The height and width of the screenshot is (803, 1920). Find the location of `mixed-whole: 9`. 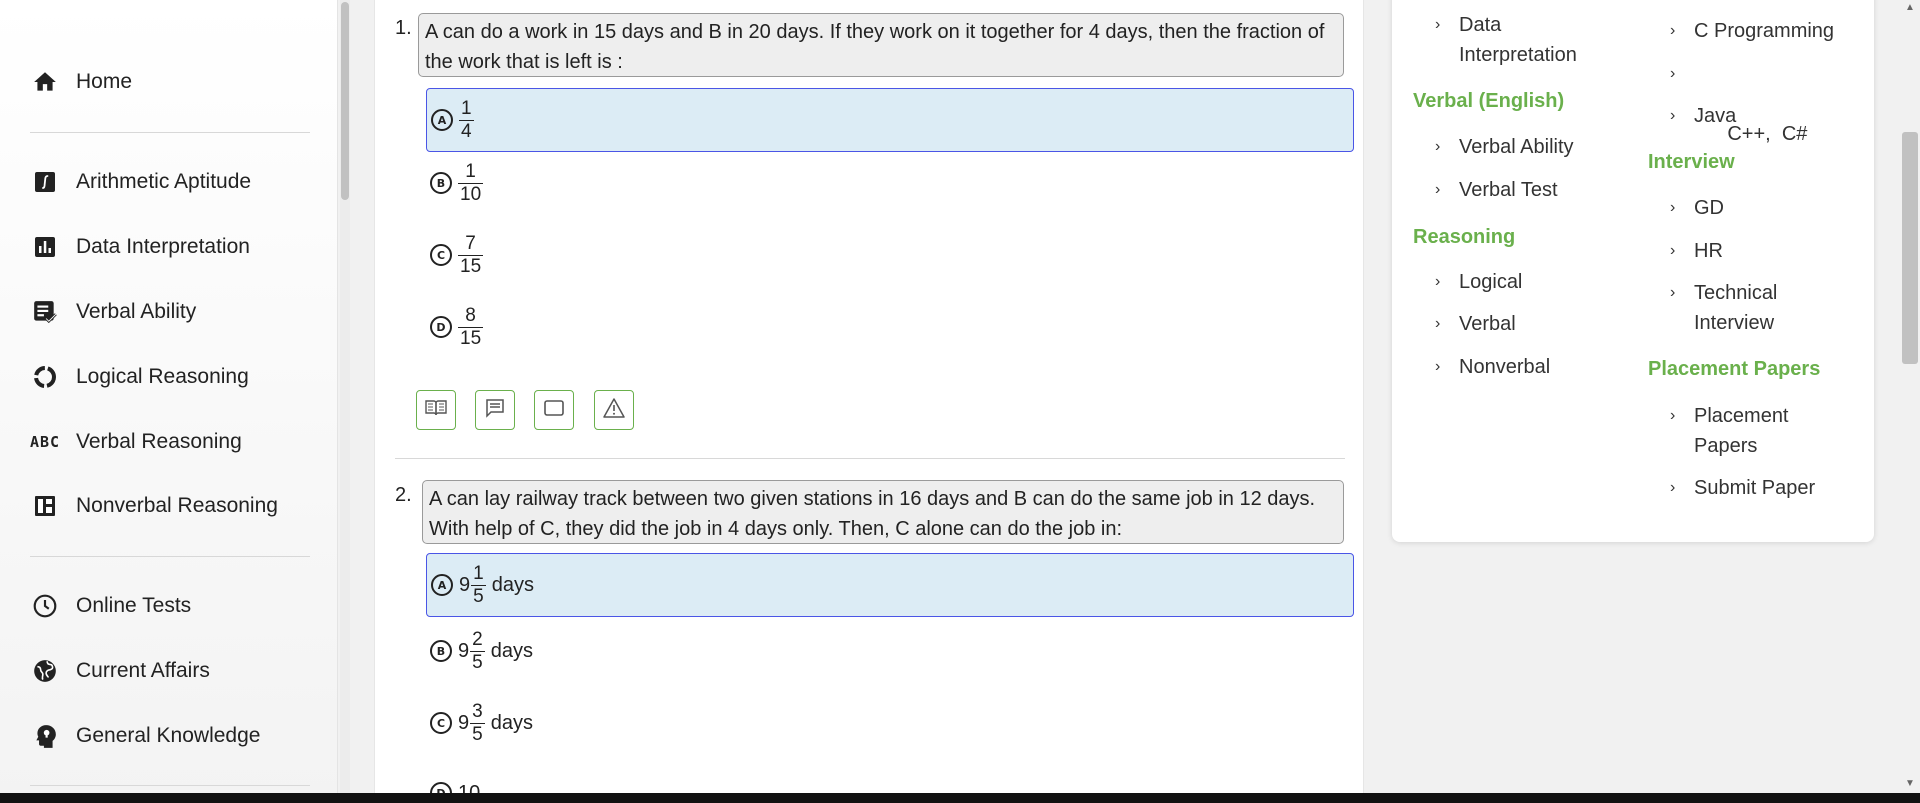

mixed-whole: 9 is located at coordinates (464, 650).